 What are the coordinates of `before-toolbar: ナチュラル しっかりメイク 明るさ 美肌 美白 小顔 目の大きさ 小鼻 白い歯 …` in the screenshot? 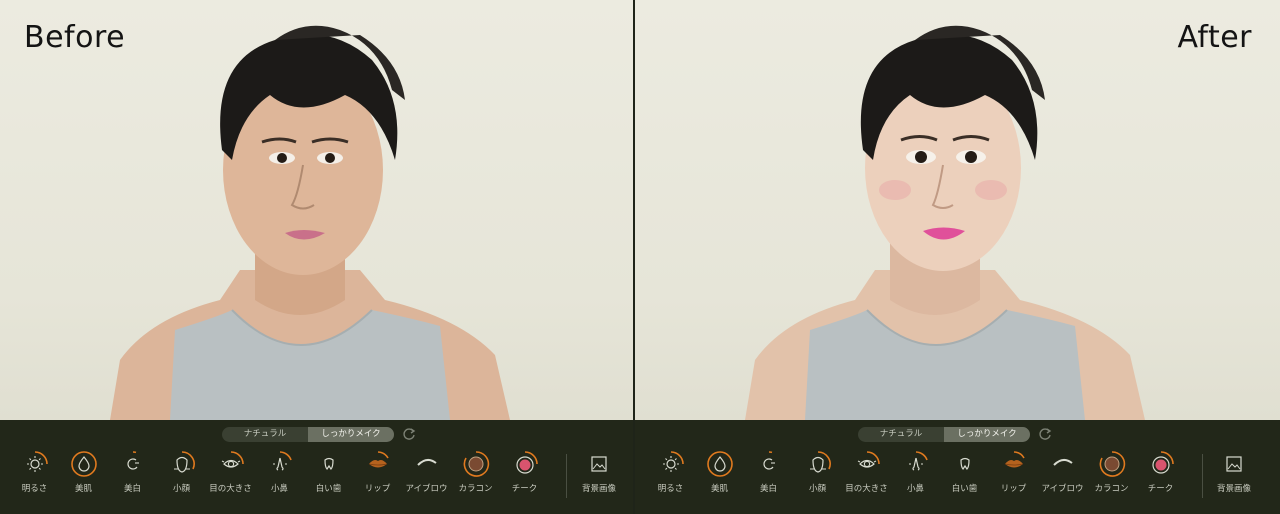 It's located at (316, 467).